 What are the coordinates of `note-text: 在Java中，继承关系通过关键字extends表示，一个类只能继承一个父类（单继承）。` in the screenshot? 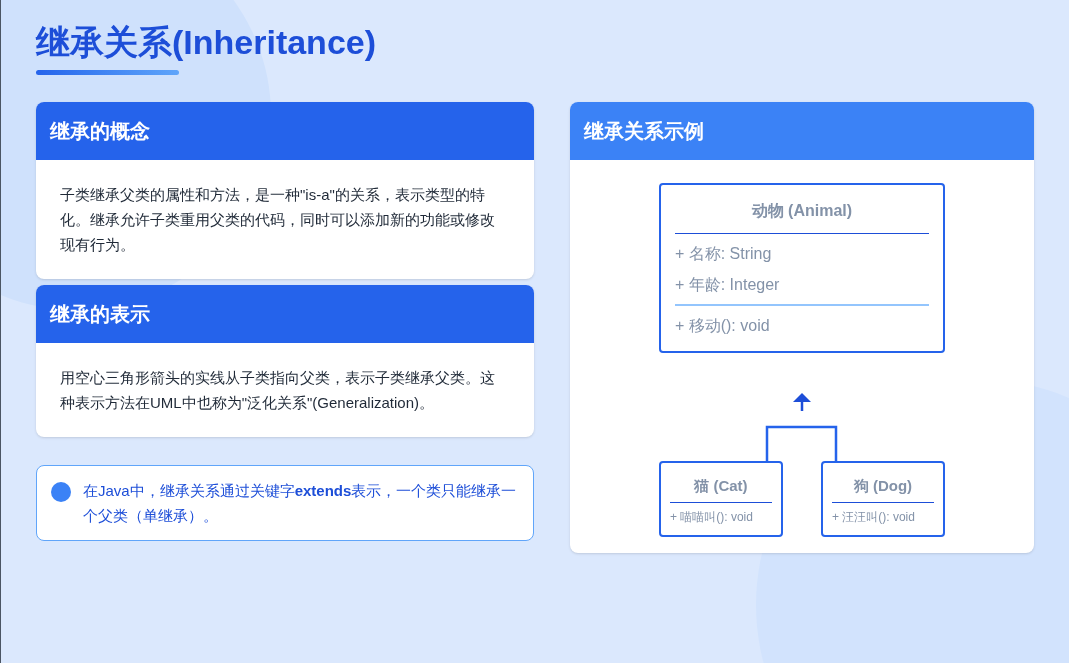 It's located at (300, 503).